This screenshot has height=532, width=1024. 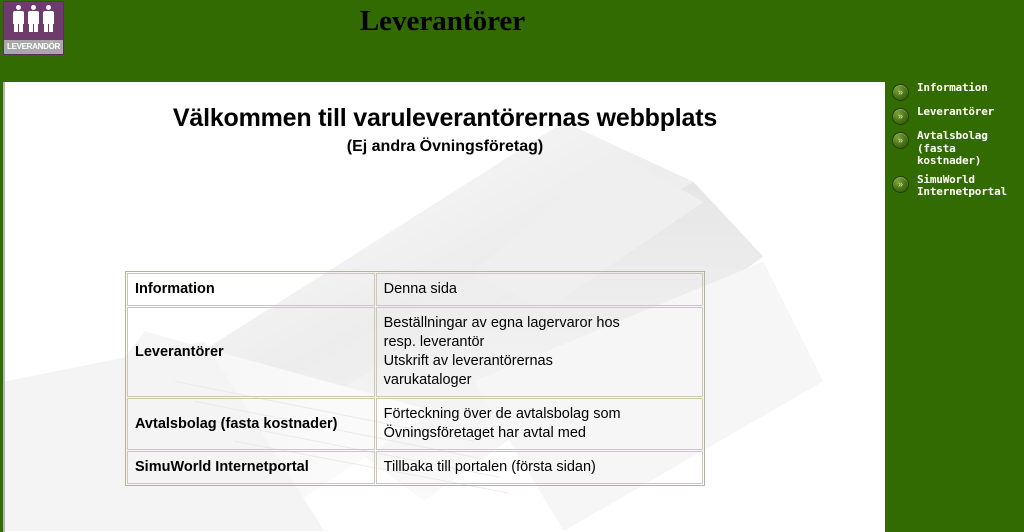 What do you see at coordinates (502, 414) in the screenshot?
I see `description-line: Förteckning över de avtalsbolag som` at bounding box center [502, 414].